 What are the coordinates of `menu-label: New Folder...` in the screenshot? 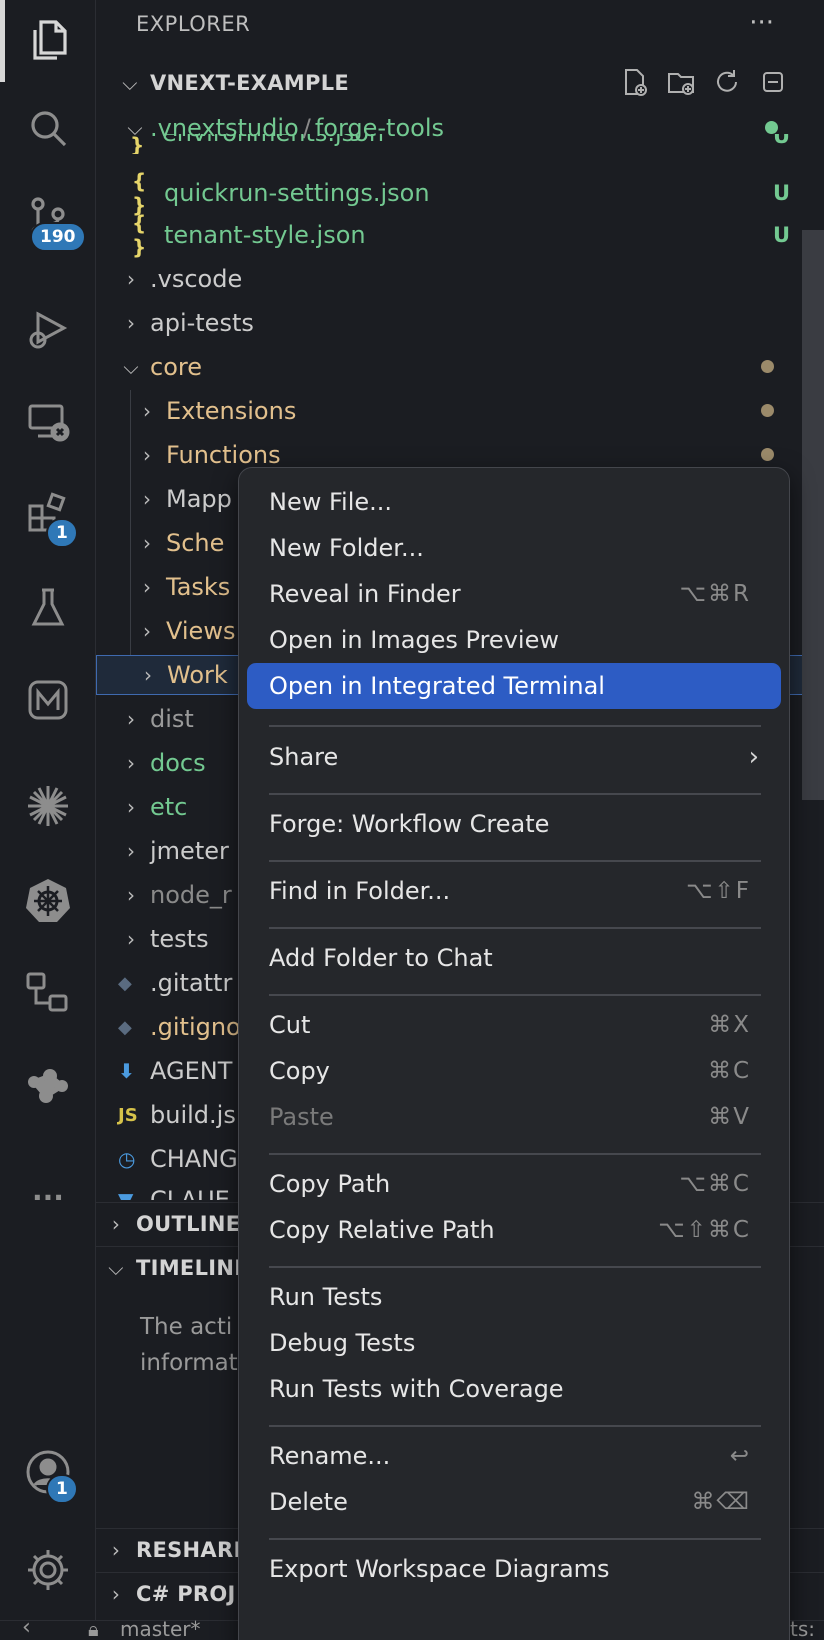 It's located at (346, 548).